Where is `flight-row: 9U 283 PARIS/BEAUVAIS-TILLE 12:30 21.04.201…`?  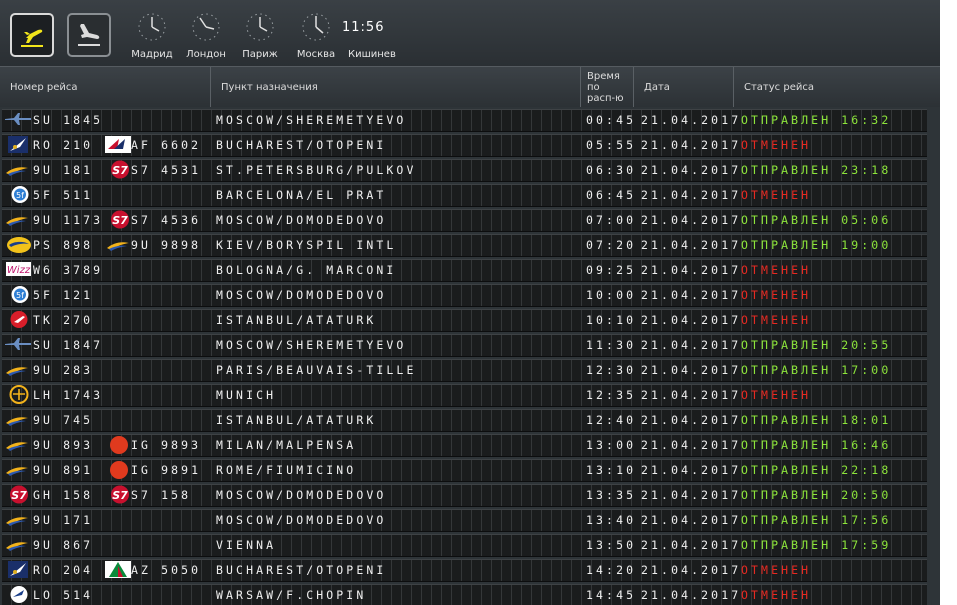
flight-row: 9U 283 PARIS/BEAUVAIS-TILLE 12:30 21.04.201… is located at coordinates (470, 369).